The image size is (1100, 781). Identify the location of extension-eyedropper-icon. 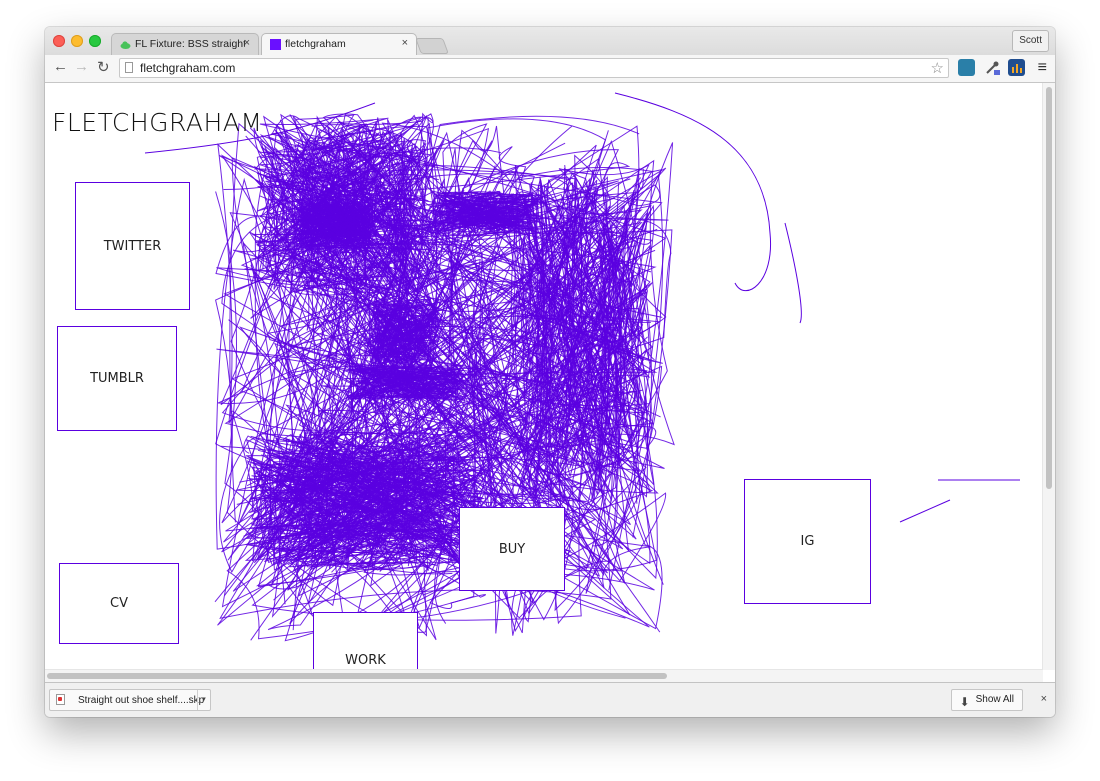
(992, 67).